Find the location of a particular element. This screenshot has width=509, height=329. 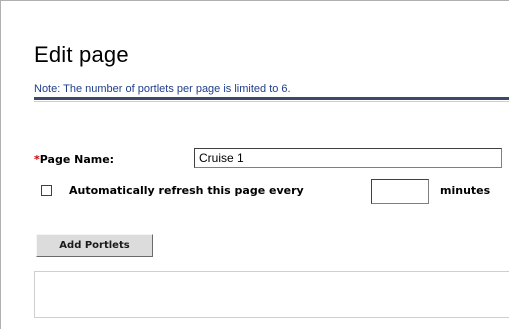

minutes-unit-label: minutes is located at coordinates (465, 190).